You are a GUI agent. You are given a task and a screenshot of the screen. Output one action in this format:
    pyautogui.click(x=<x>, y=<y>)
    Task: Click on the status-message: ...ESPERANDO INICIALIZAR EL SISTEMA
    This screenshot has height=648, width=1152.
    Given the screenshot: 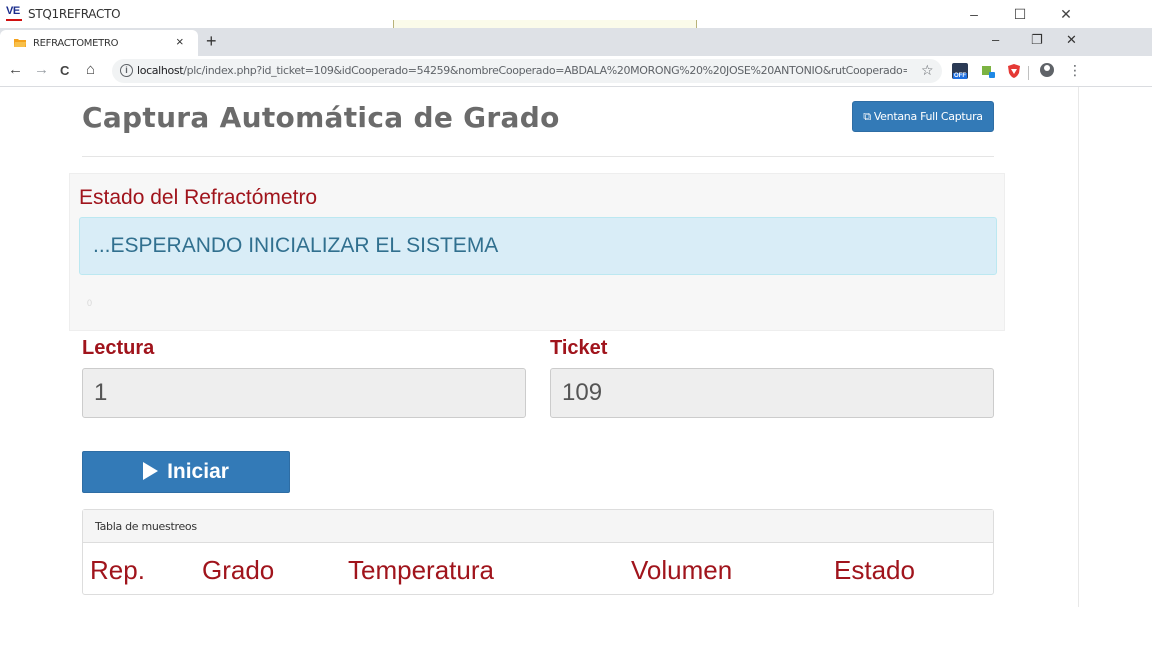 What is the action you would take?
    pyautogui.click(x=296, y=245)
    